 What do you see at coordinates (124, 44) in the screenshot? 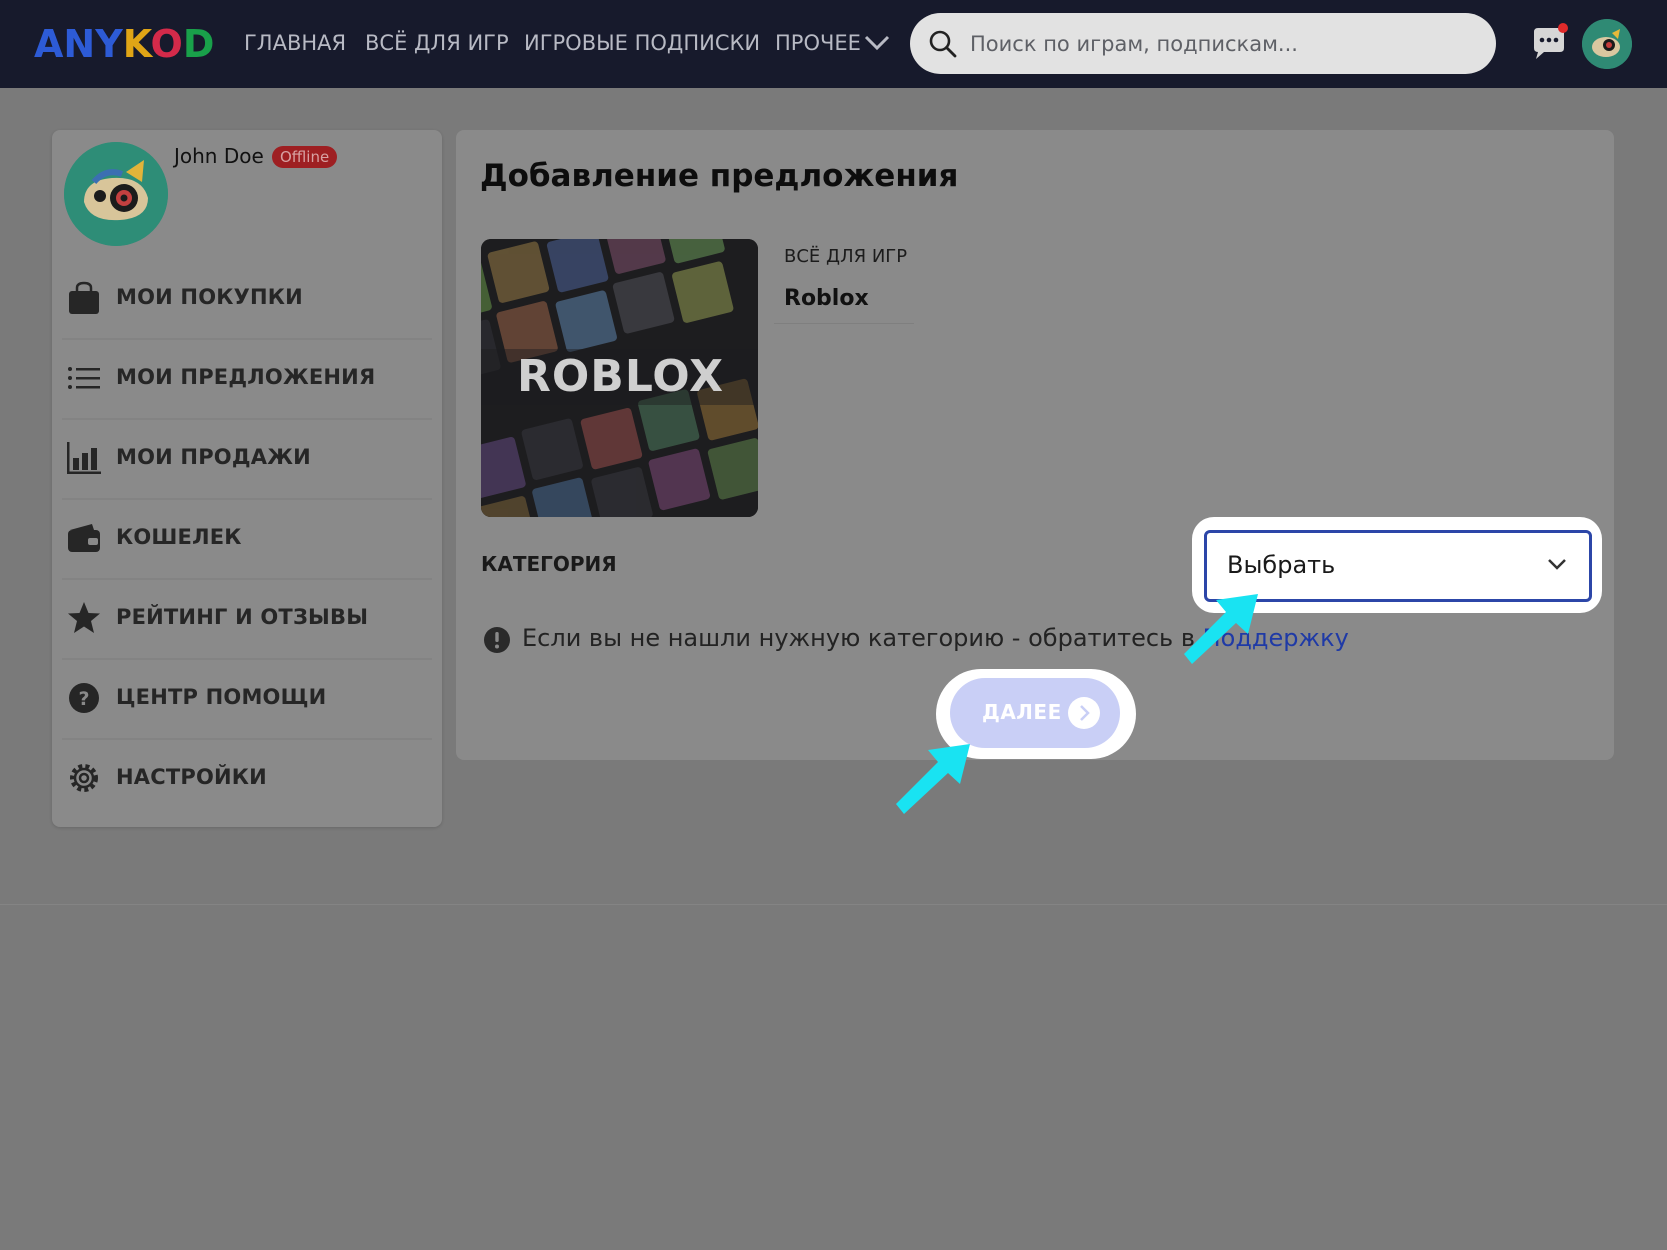
I see `logo: ANYKOD` at bounding box center [124, 44].